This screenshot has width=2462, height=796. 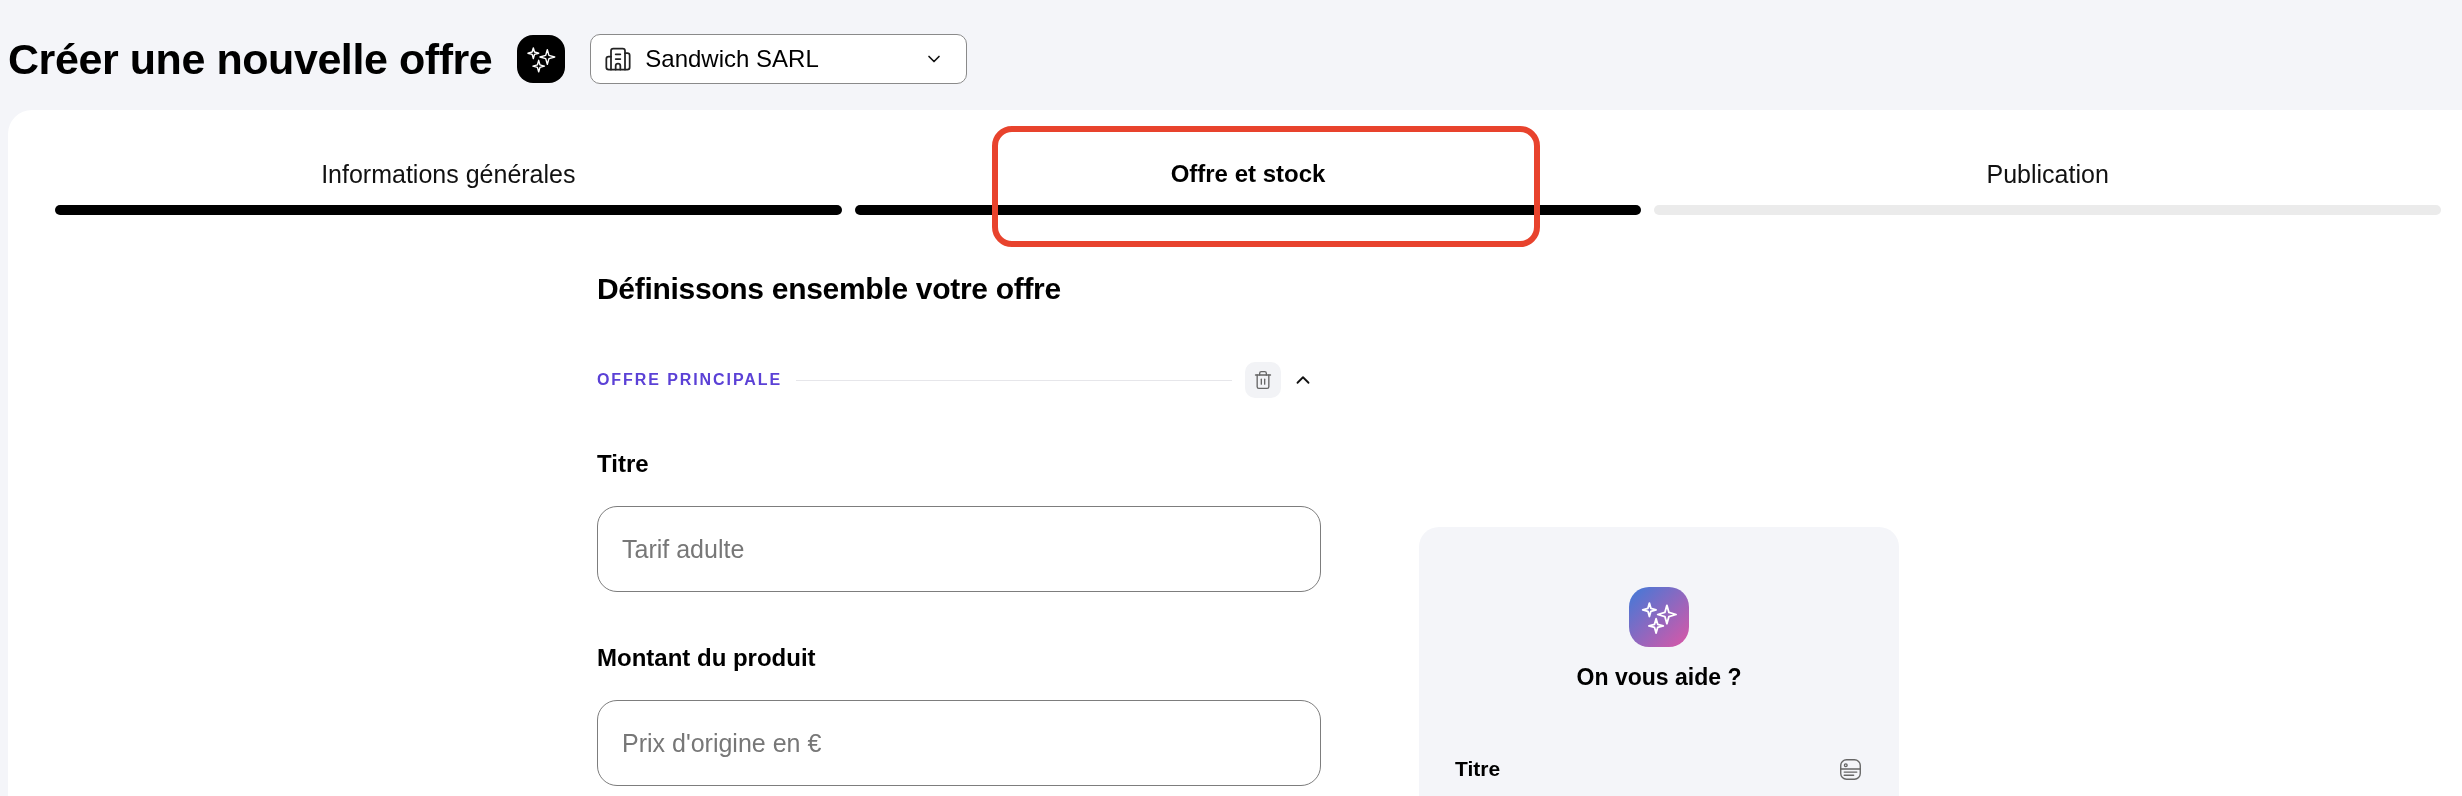 I want to click on help-item-label: Titre, so click(x=1478, y=769).